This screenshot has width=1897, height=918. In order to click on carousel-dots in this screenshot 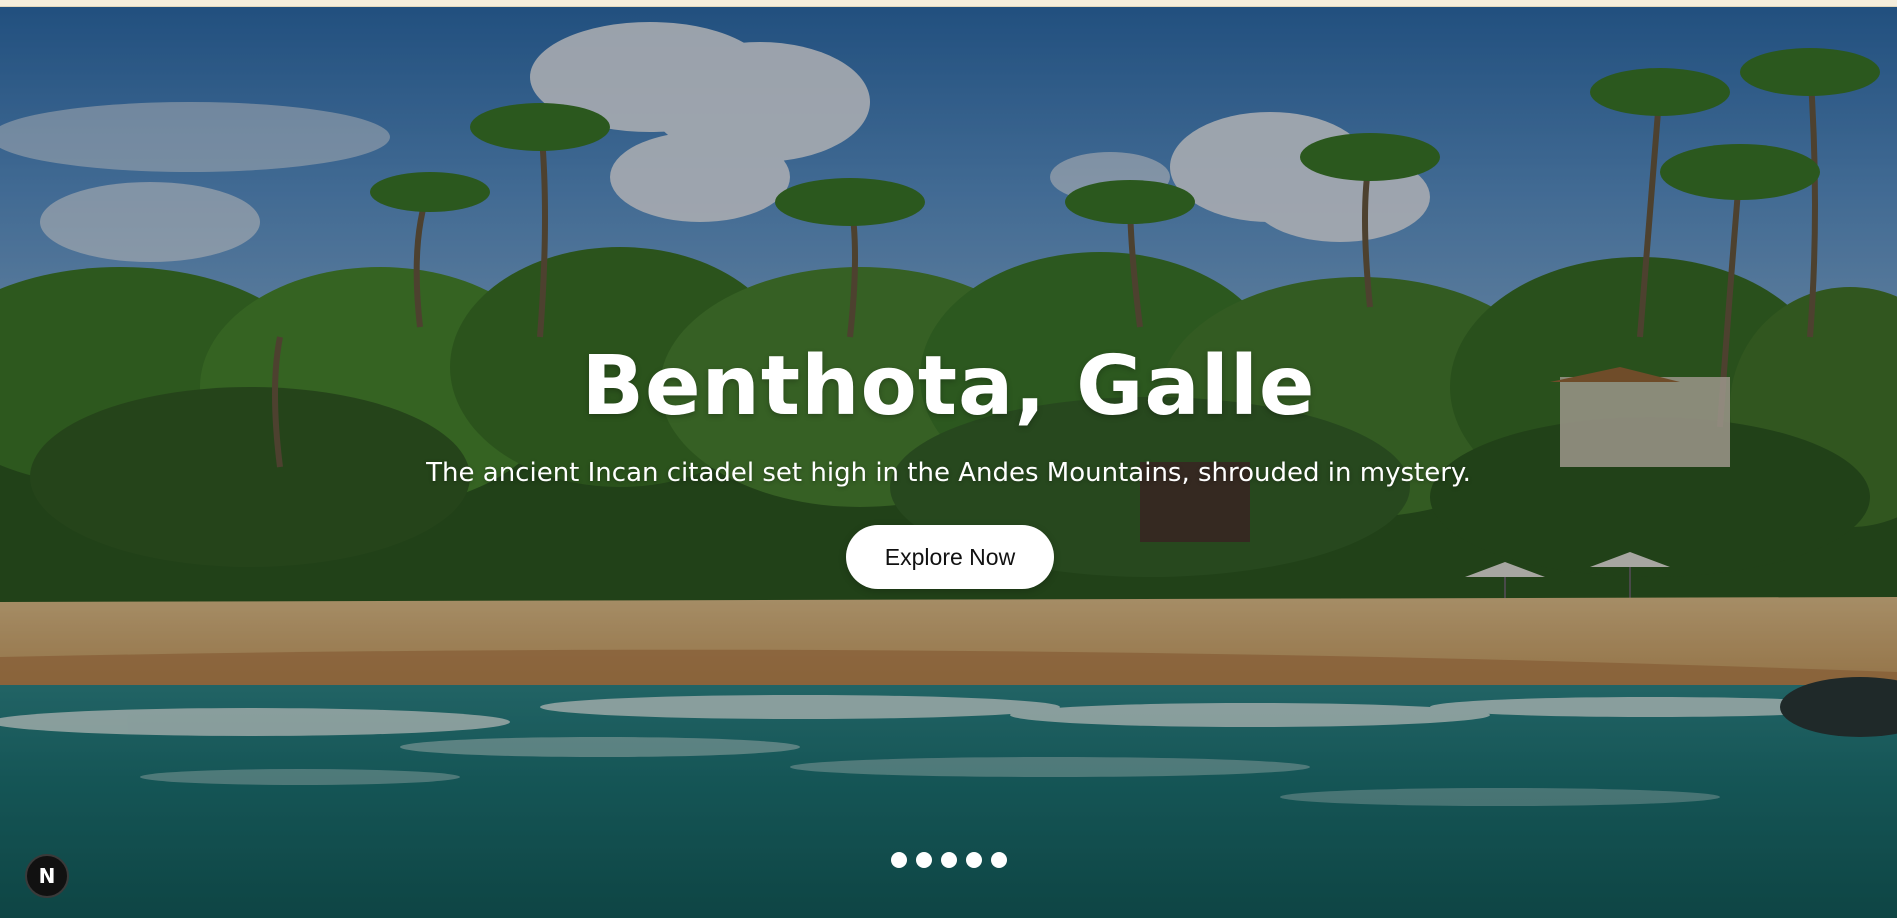, I will do `click(948, 860)`.